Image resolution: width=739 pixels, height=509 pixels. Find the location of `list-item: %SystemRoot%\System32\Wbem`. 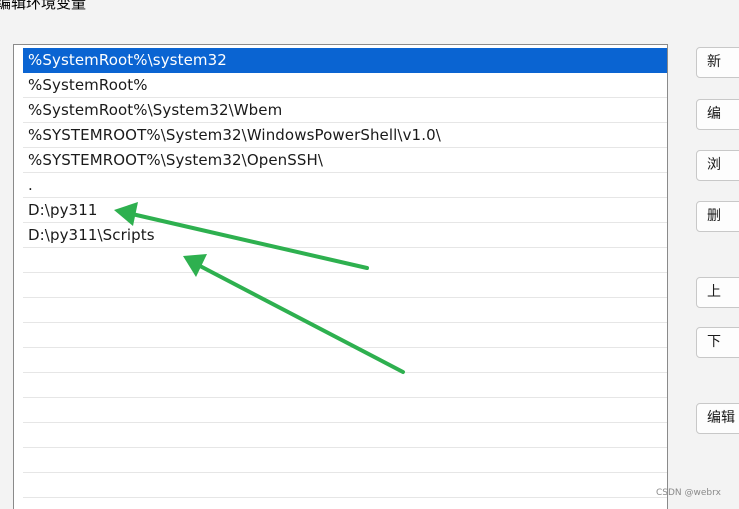

list-item: %SystemRoot%\System32\Wbem is located at coordinates (345, 110).